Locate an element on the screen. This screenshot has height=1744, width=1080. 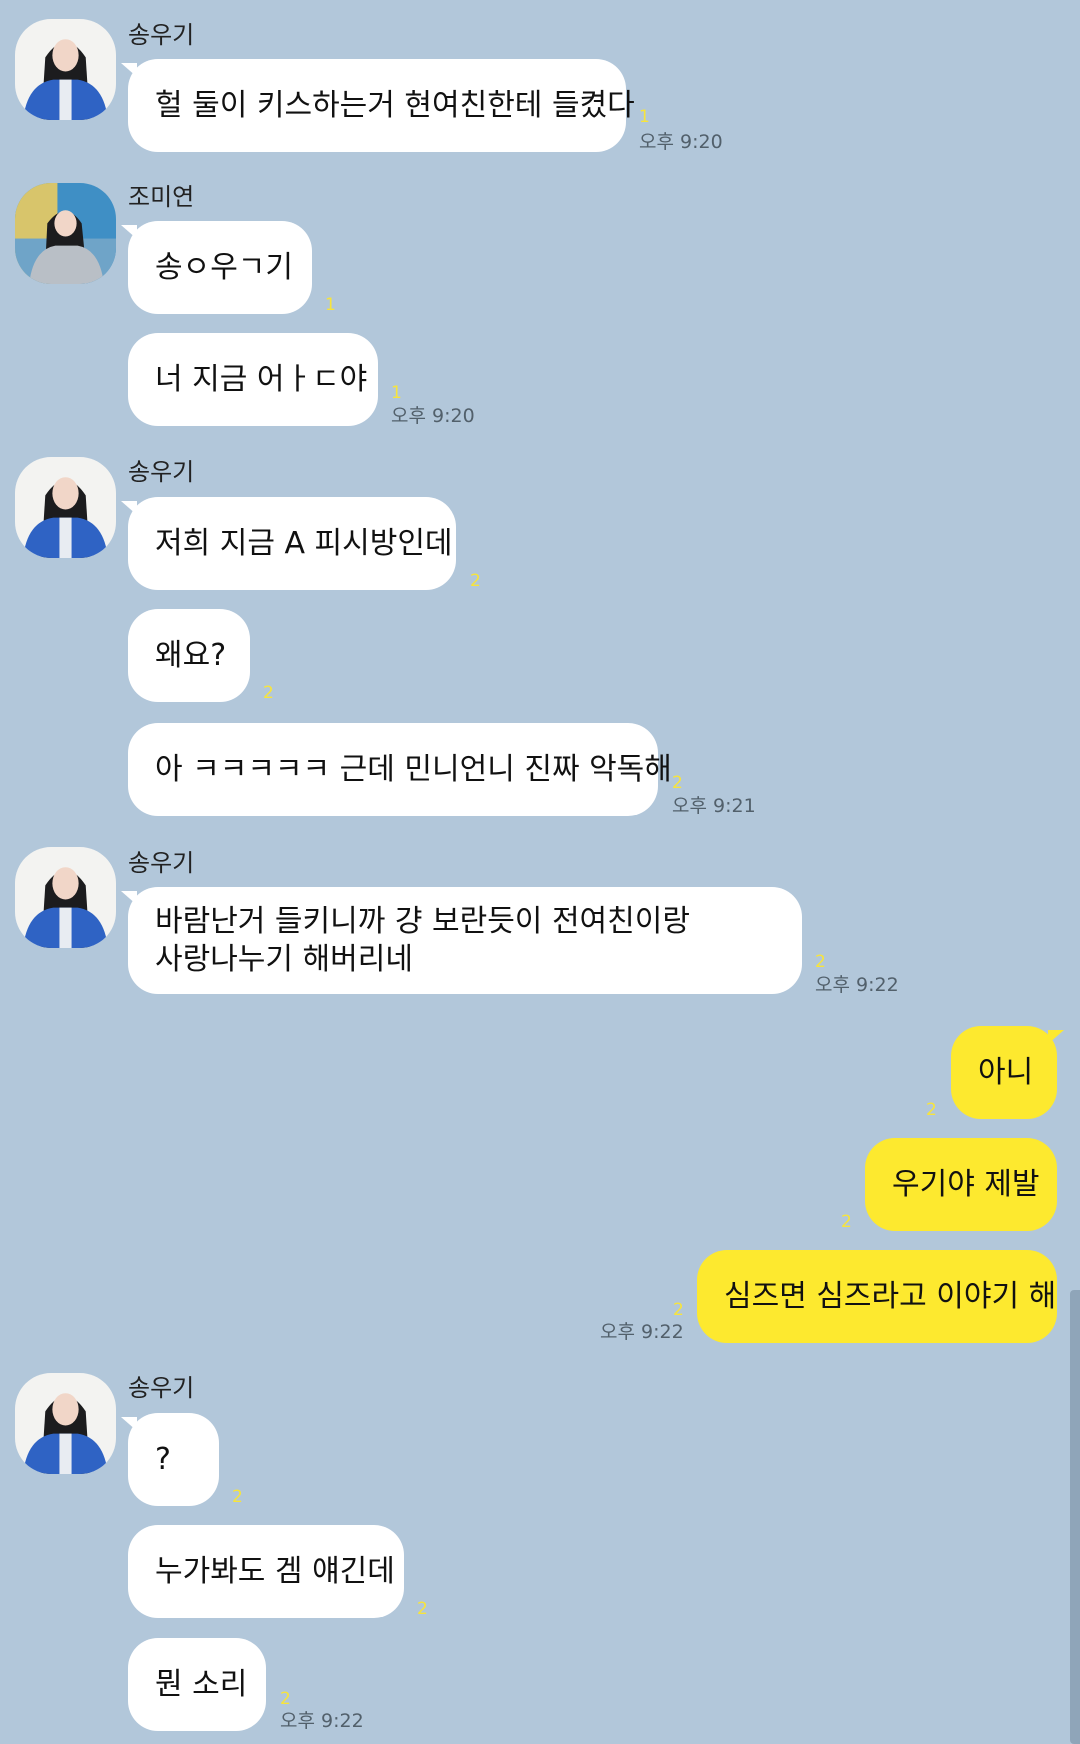
message-bubble: 뭔 소리 is located at coordinates (197, 1684).